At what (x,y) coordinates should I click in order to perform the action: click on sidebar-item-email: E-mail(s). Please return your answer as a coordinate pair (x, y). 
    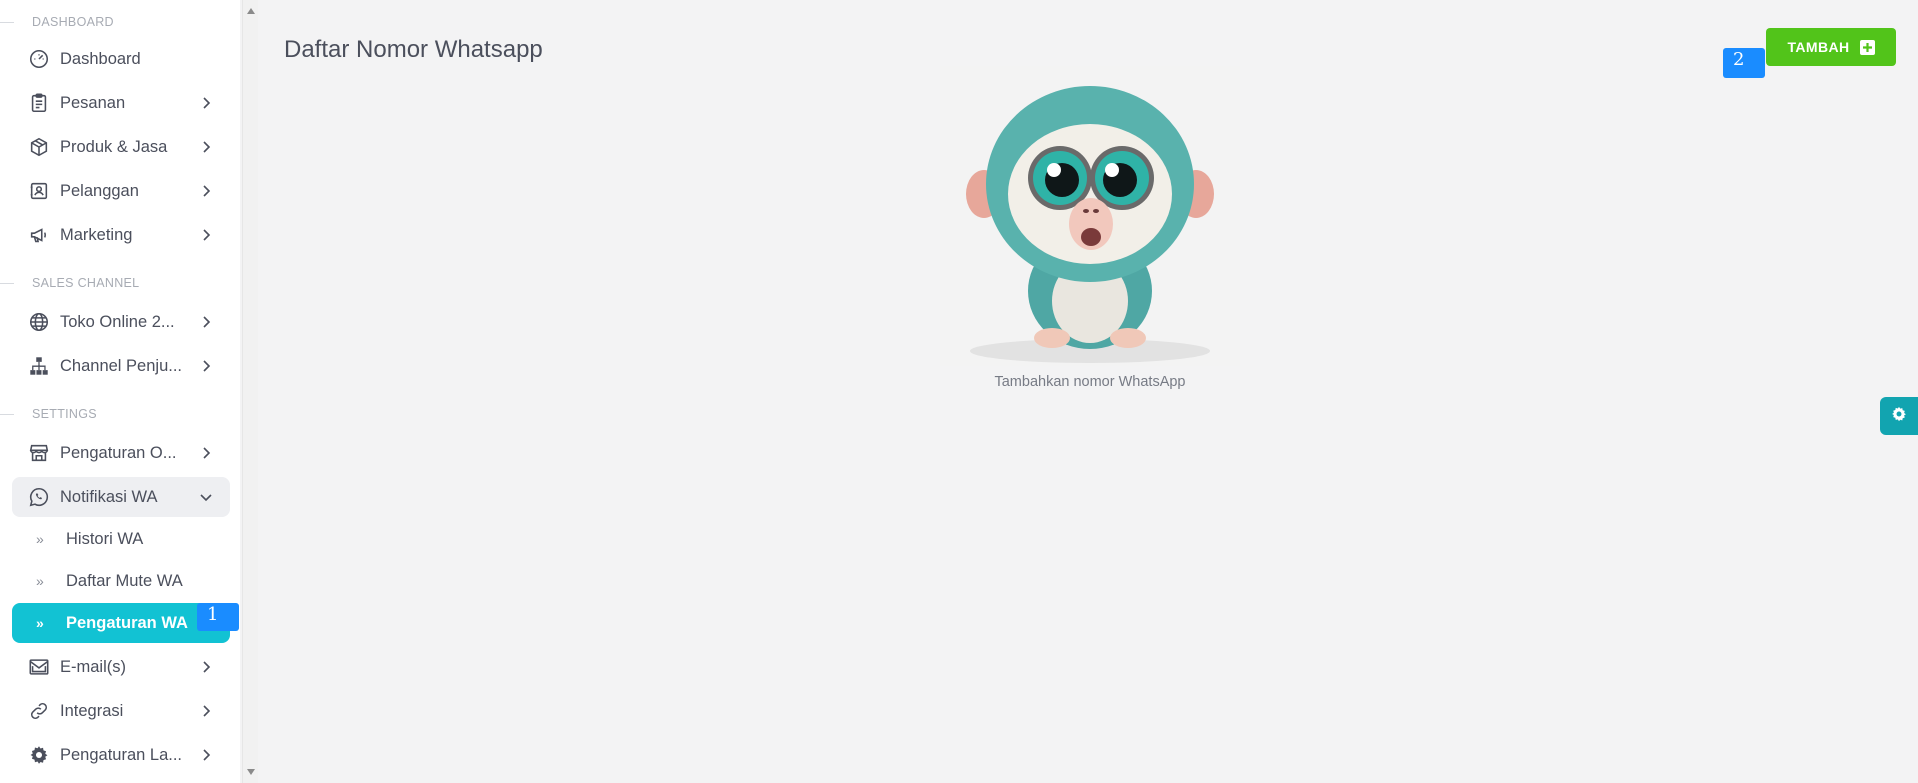
    Looking at the image, I should click on (121, 667).